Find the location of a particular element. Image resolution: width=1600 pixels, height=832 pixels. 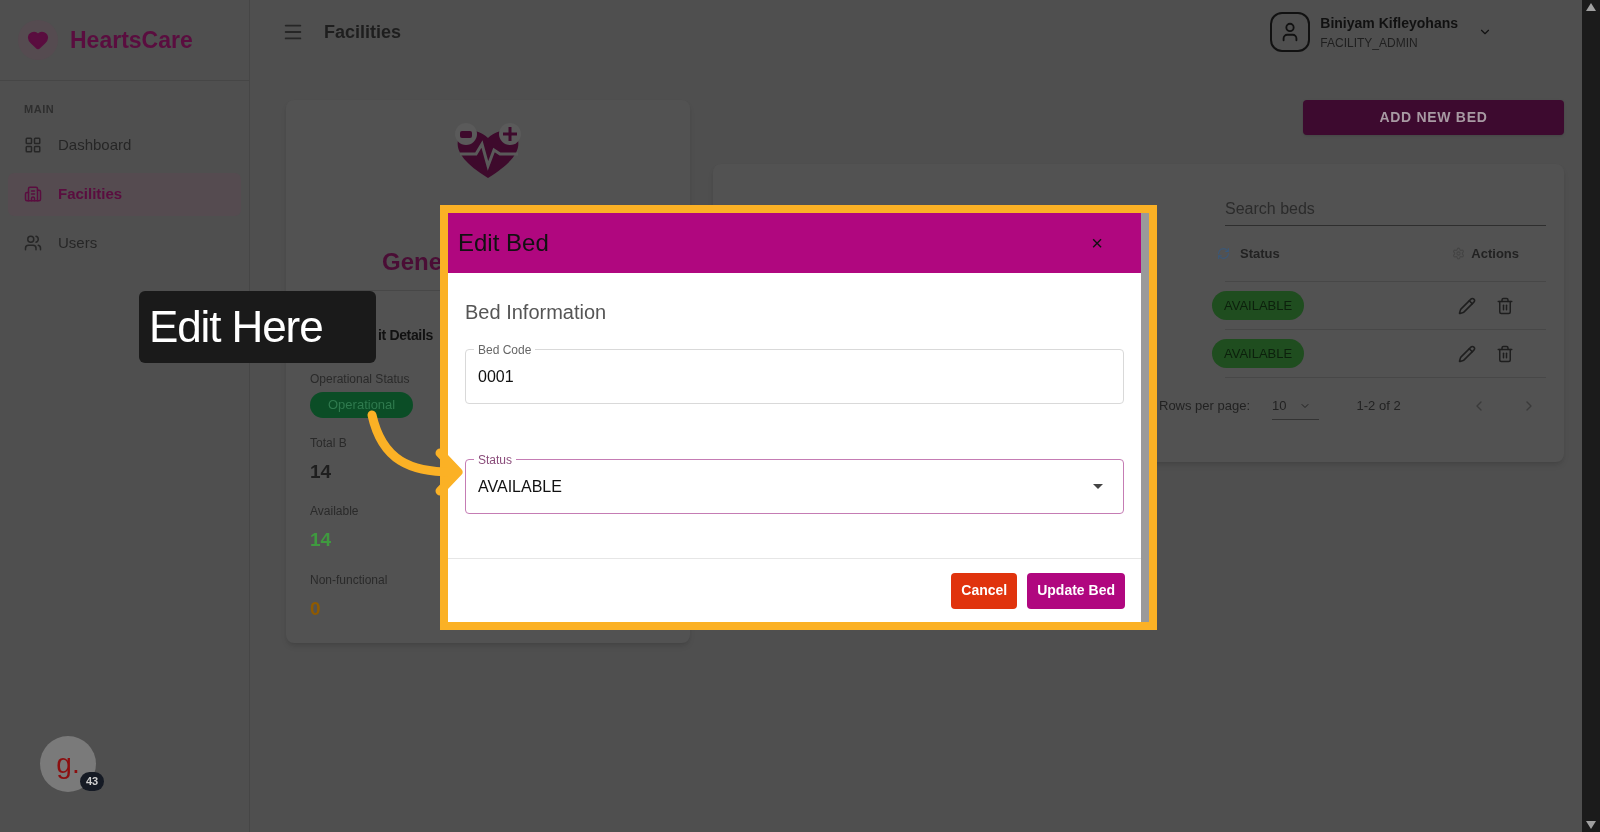

section-title: it Details is located at coordinates (405, 335).